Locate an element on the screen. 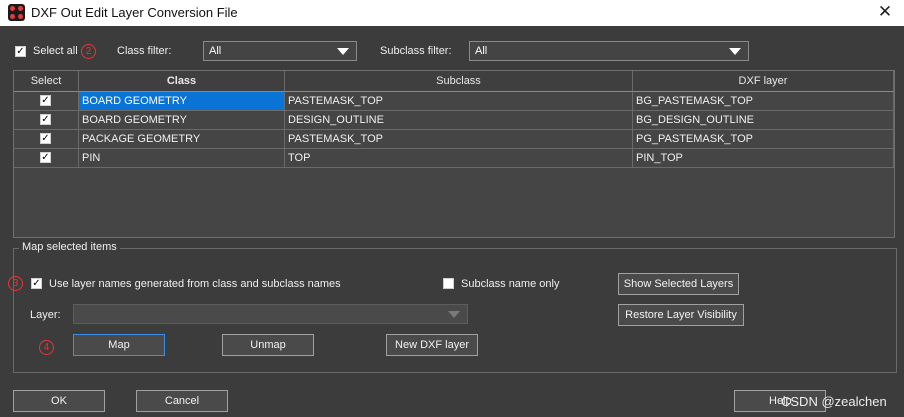 The width and height of the screenshot is (904, 417). class-filter-label: Class filter: is located at coordinates (144, 51).